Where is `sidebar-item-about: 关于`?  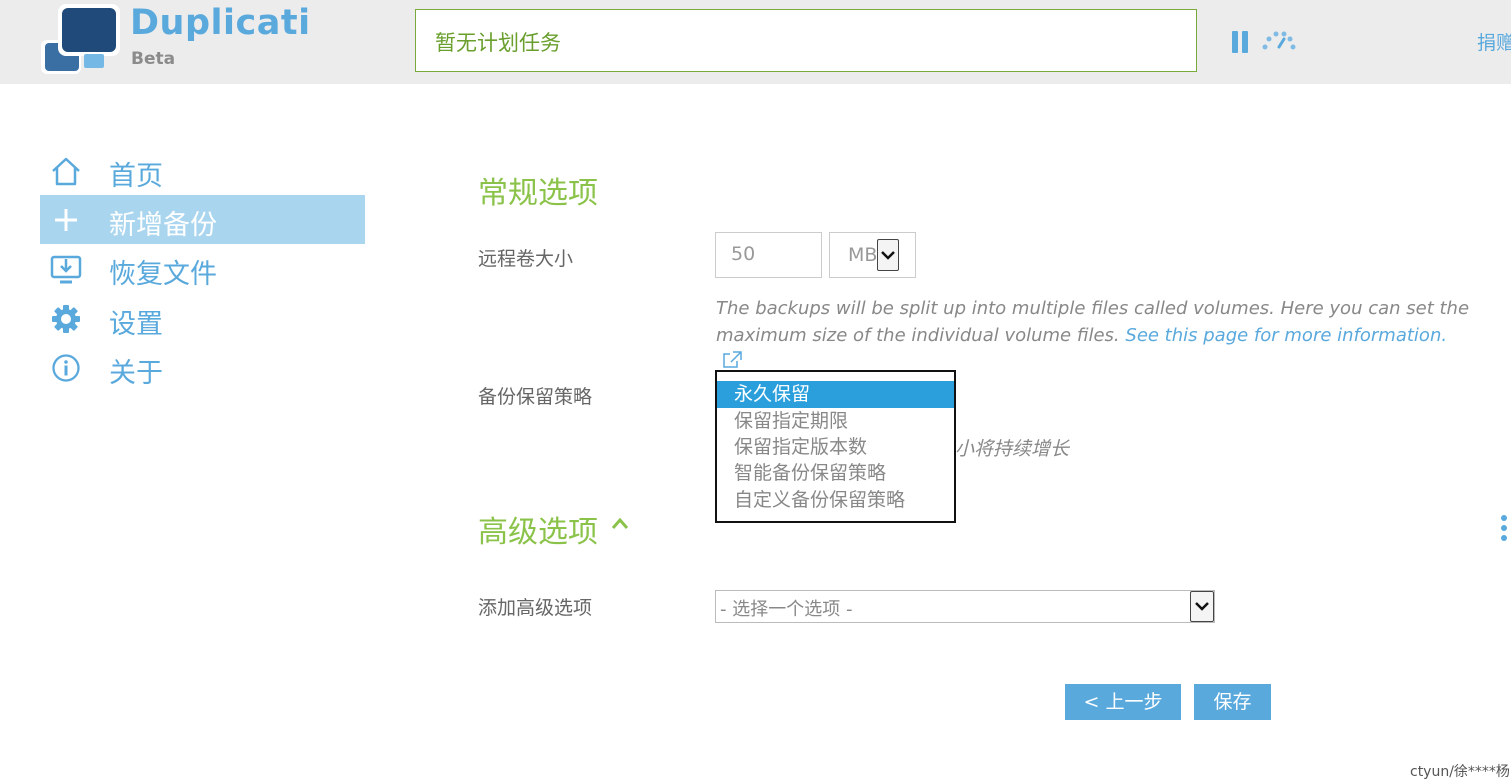 sidebar-item-about: 关于 is located at coordinates (202, 367).